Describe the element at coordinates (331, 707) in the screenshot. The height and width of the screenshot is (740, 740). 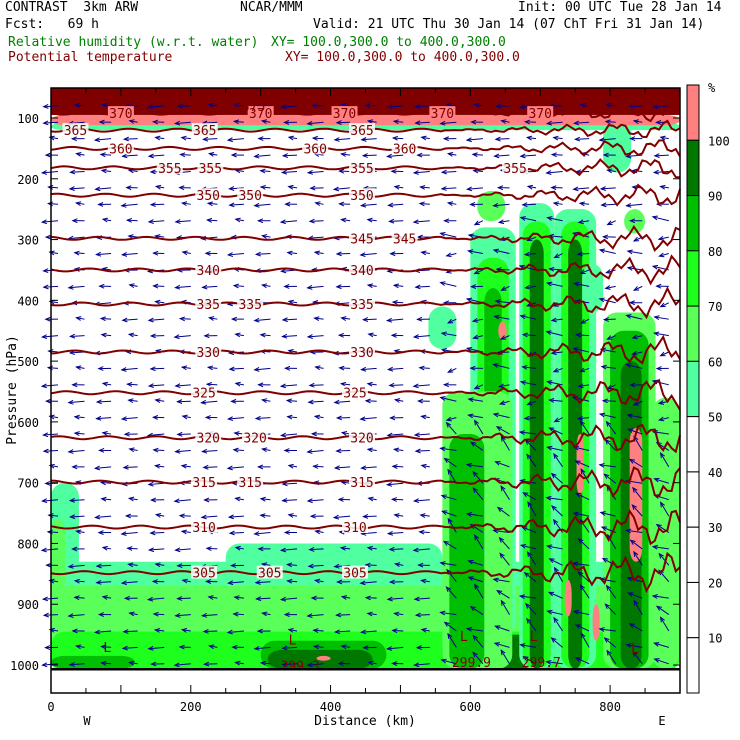
I see `x-tick-label: 400` at that location.